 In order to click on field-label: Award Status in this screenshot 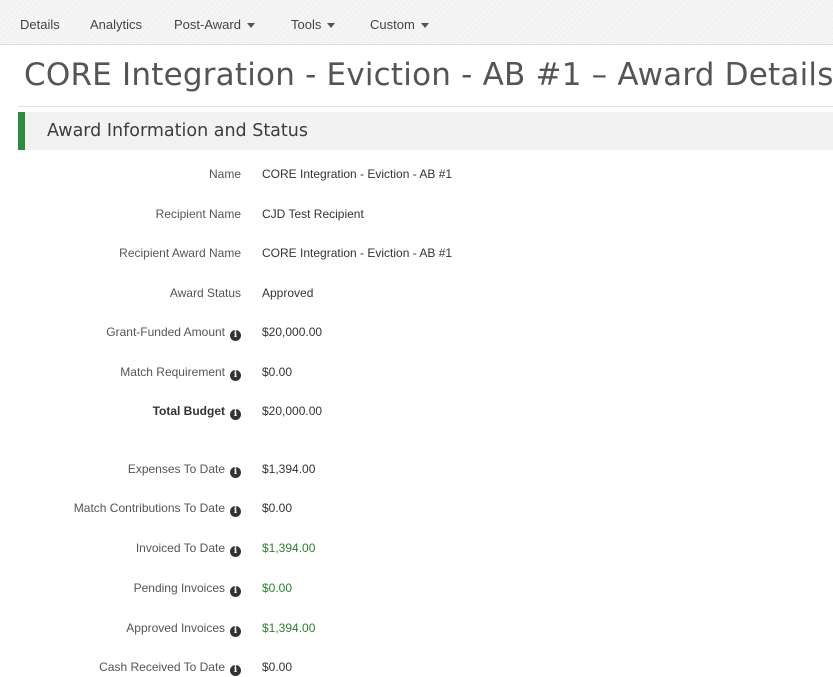, I will do `click(205, 293)`.